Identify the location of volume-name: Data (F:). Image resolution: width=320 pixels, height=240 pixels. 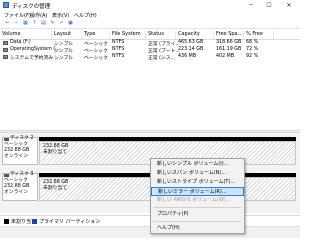
(20, 42).